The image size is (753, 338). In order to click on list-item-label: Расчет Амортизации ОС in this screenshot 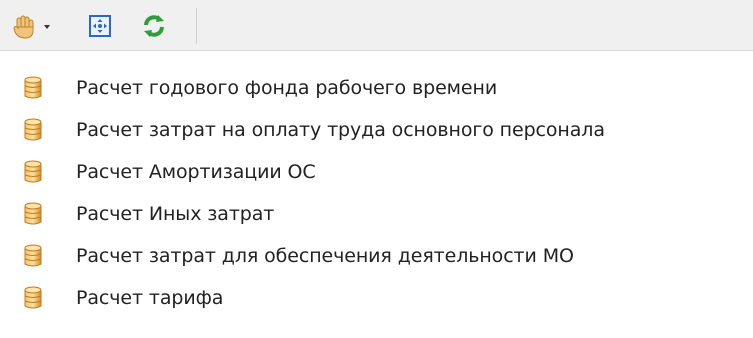, I will do `click(196, 172)`.